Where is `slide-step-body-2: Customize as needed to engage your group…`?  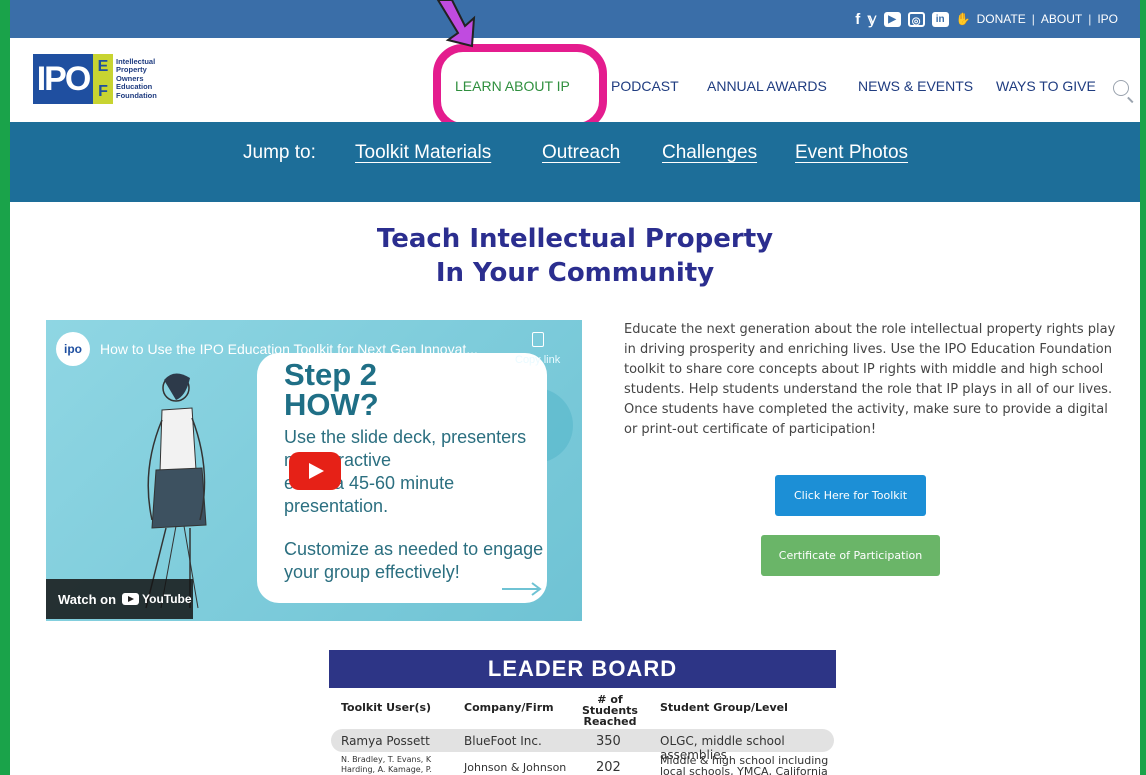 slide-step-body-2: Customize as needed to engage your group… is located at coordinates (414, 560).